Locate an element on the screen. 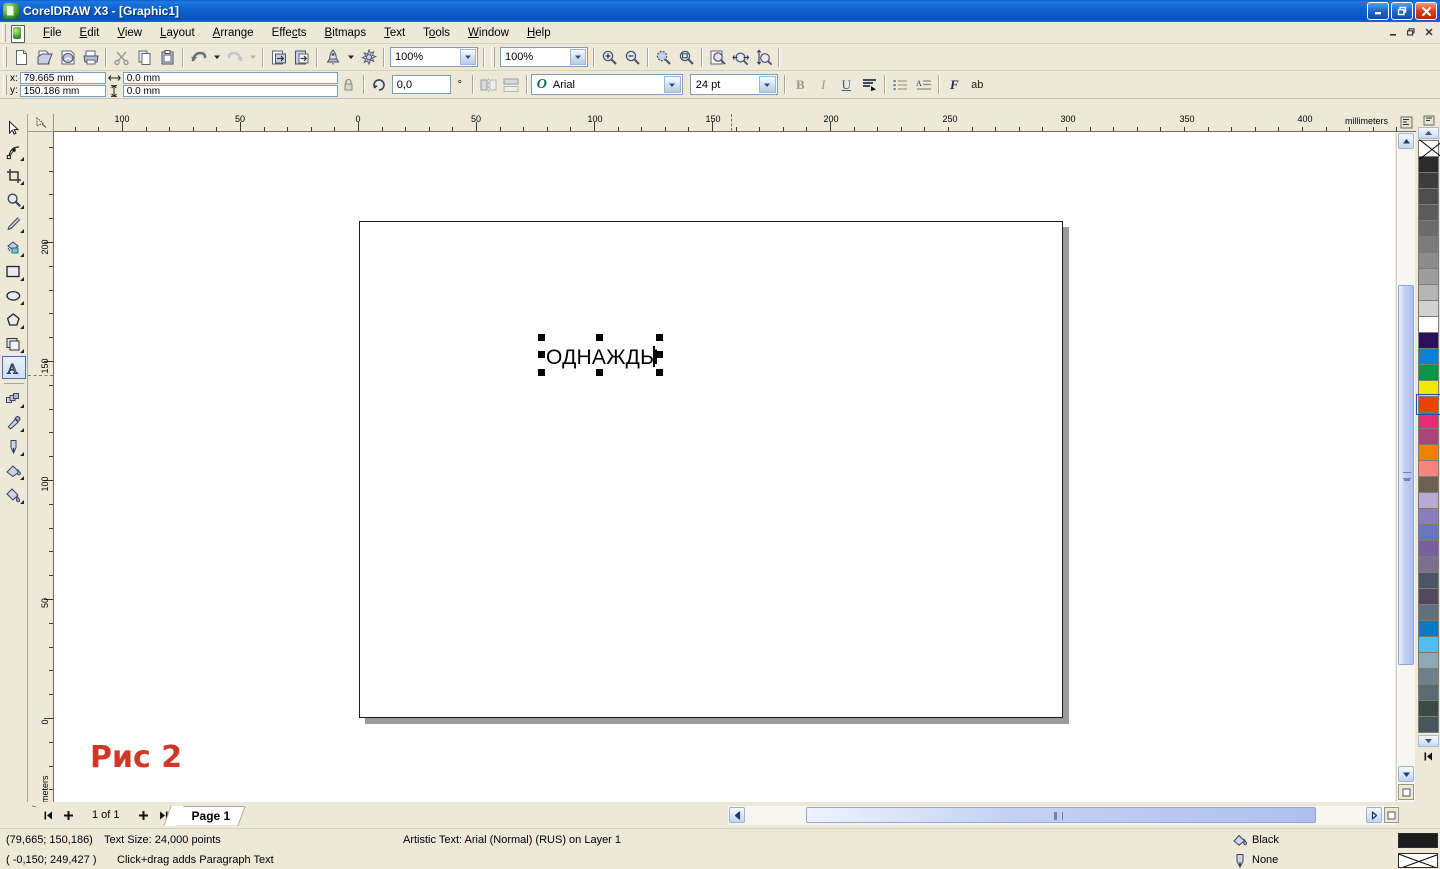 The width and height of the screenshot is (1440, 869). redo-dropdown-chevron-down-icon is located at coordinates (252, 57).